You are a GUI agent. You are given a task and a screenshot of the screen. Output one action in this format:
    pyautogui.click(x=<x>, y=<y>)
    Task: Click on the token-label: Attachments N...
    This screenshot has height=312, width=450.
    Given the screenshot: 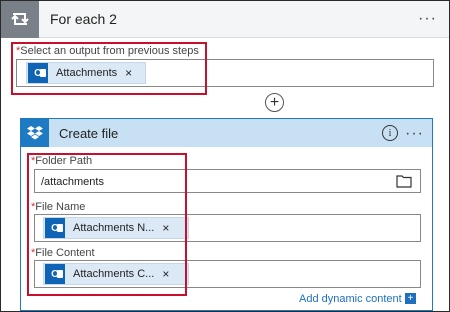 What is the action you would take?
    pyautogui.click(x=114, y=228)
    